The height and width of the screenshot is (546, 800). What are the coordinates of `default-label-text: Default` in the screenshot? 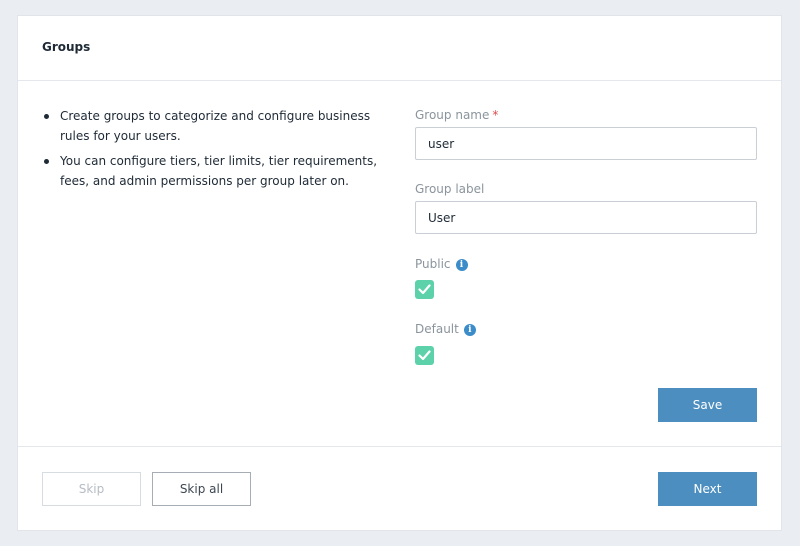 It's located at (437, 329).